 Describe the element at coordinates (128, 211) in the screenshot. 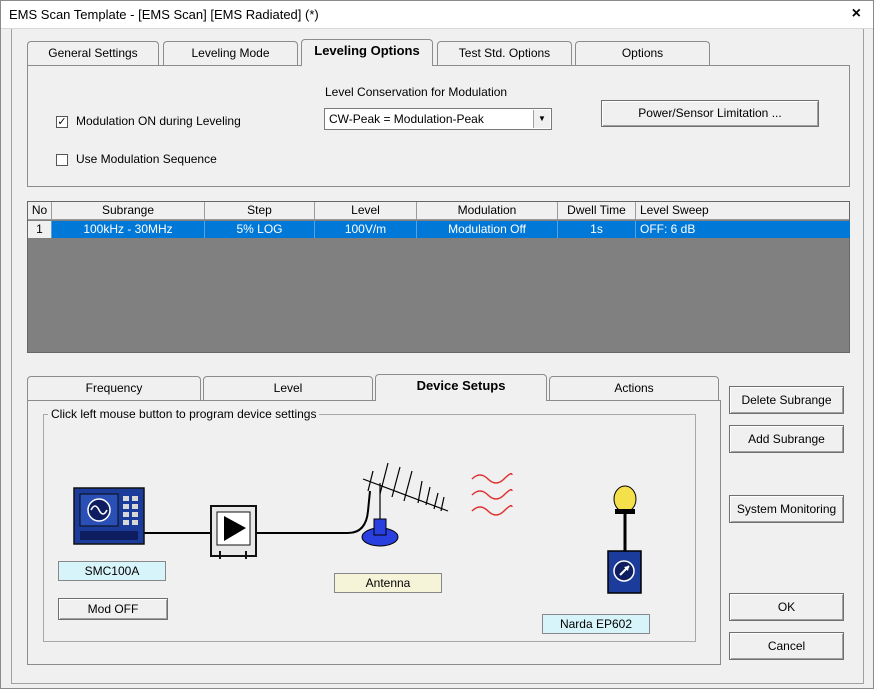

I see `col-header-subrange: Subrange` at that location.